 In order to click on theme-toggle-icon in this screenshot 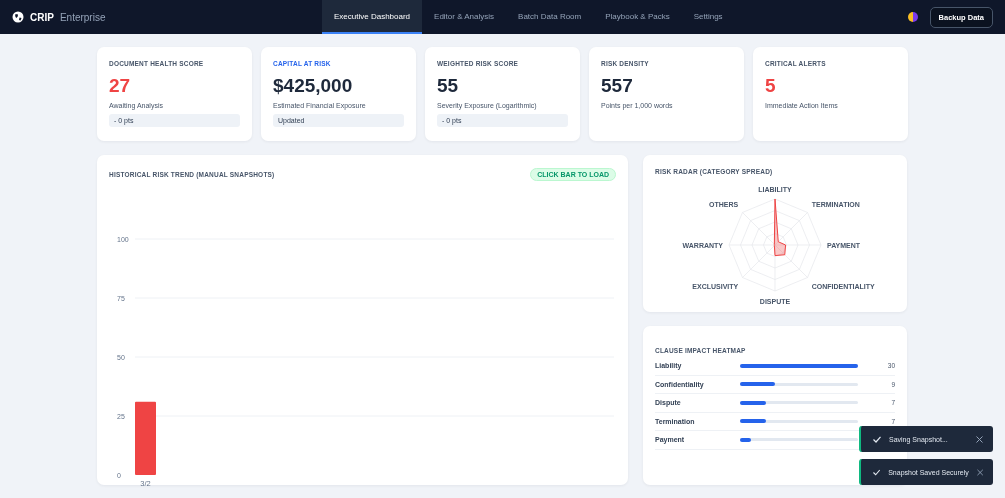, I will do `click(912, 17)`.